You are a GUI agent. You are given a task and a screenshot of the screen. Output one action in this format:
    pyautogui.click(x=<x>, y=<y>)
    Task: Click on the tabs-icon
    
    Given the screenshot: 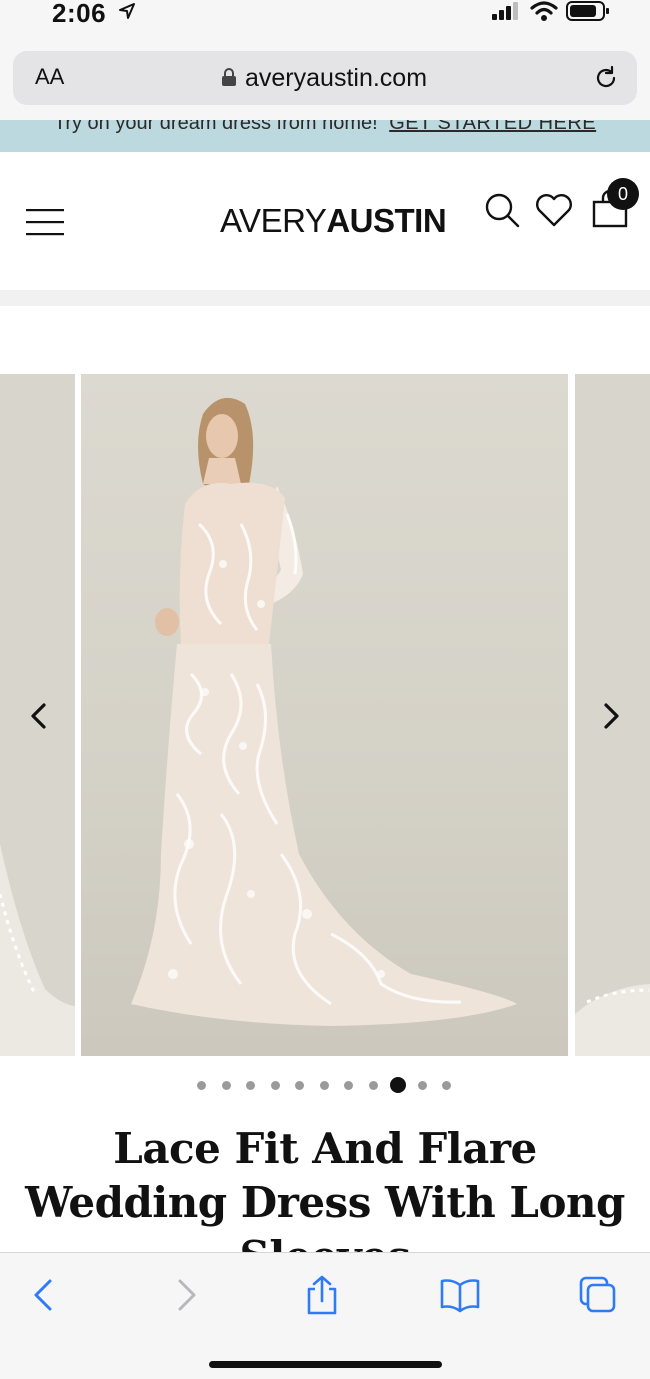 What is the action you would take?
    pyautogui.click(x=598, y=1295)
    